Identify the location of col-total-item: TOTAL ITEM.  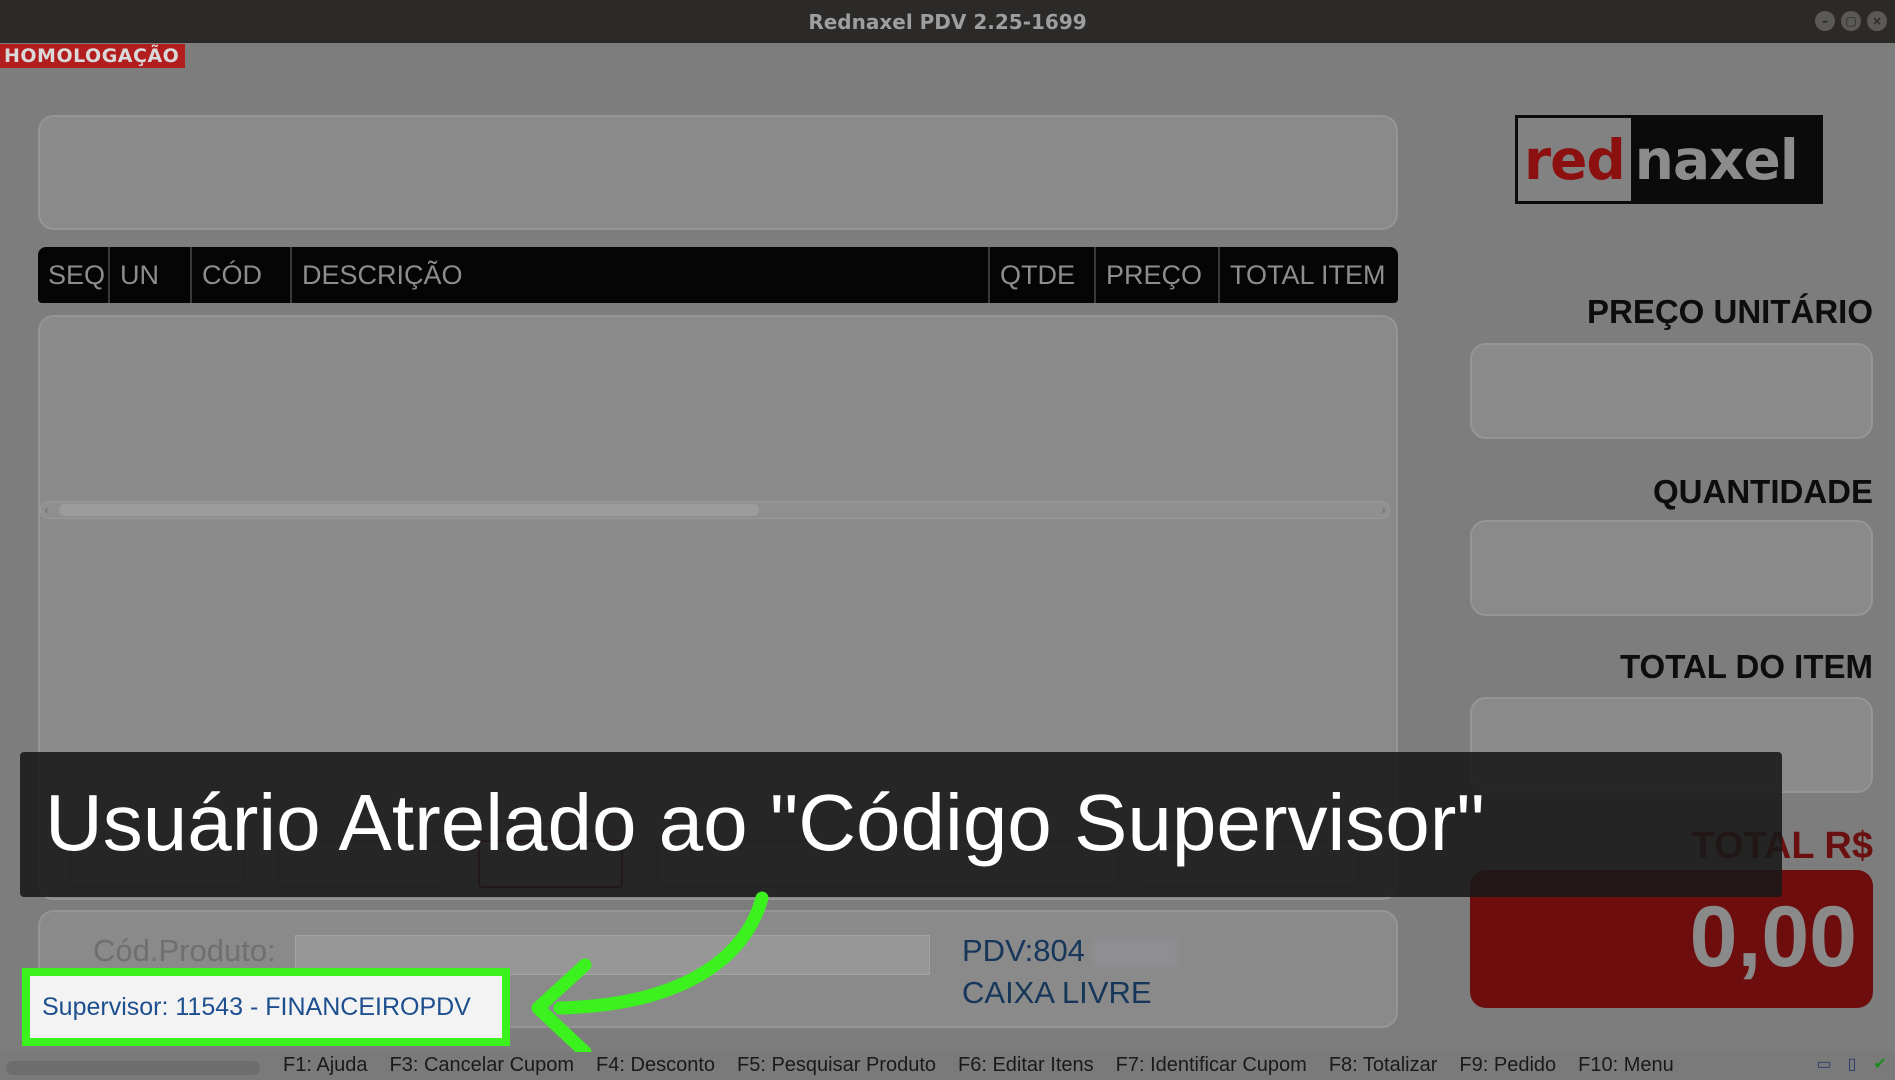
(1308, 274).